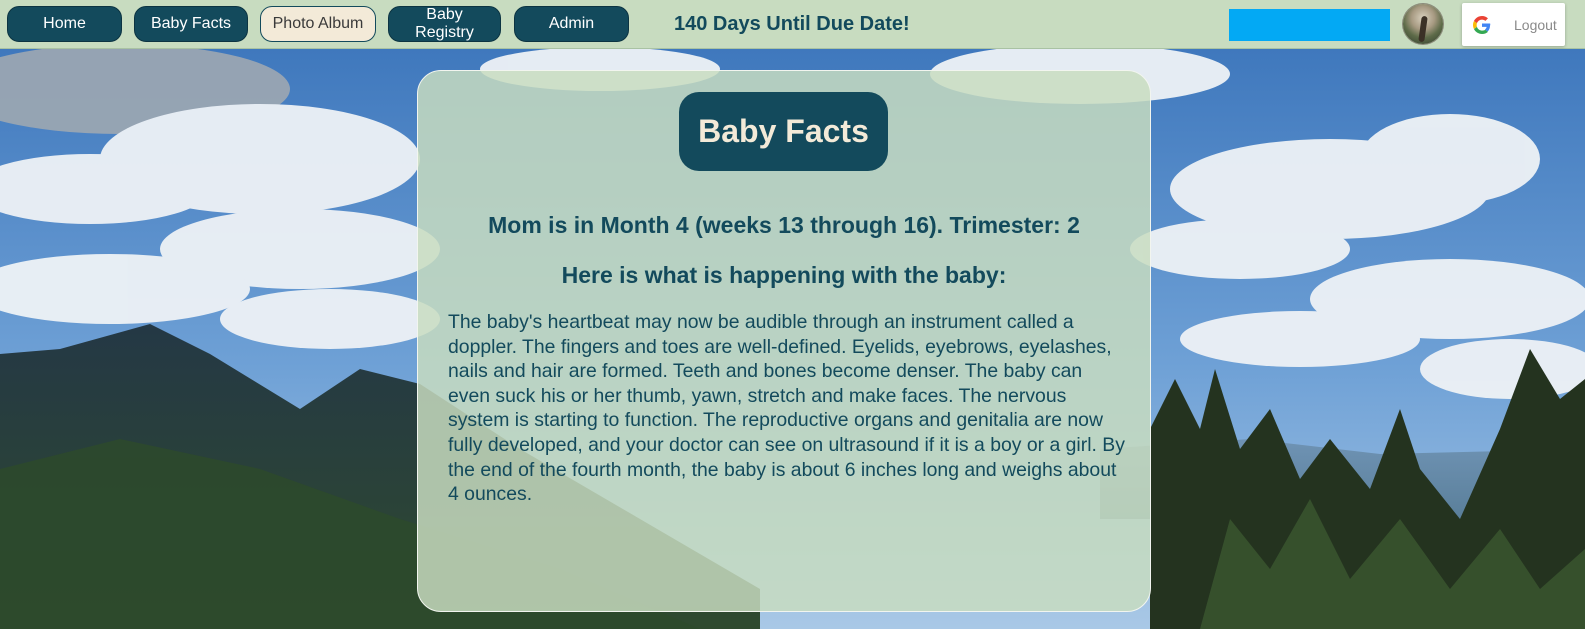  I want to click on due-date-countdown: 140 Days Until Due Date!, so click(792, 24).